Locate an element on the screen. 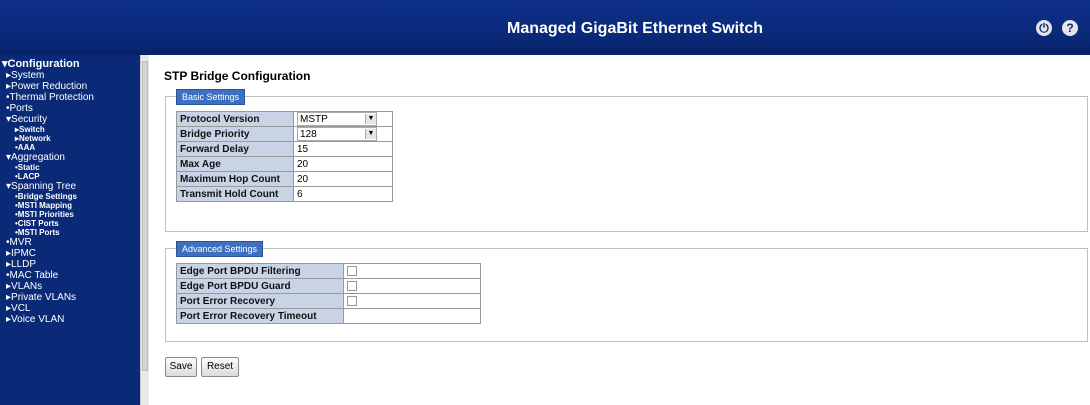  sidebar-item: •LACP is located at coordinates (71, 176).